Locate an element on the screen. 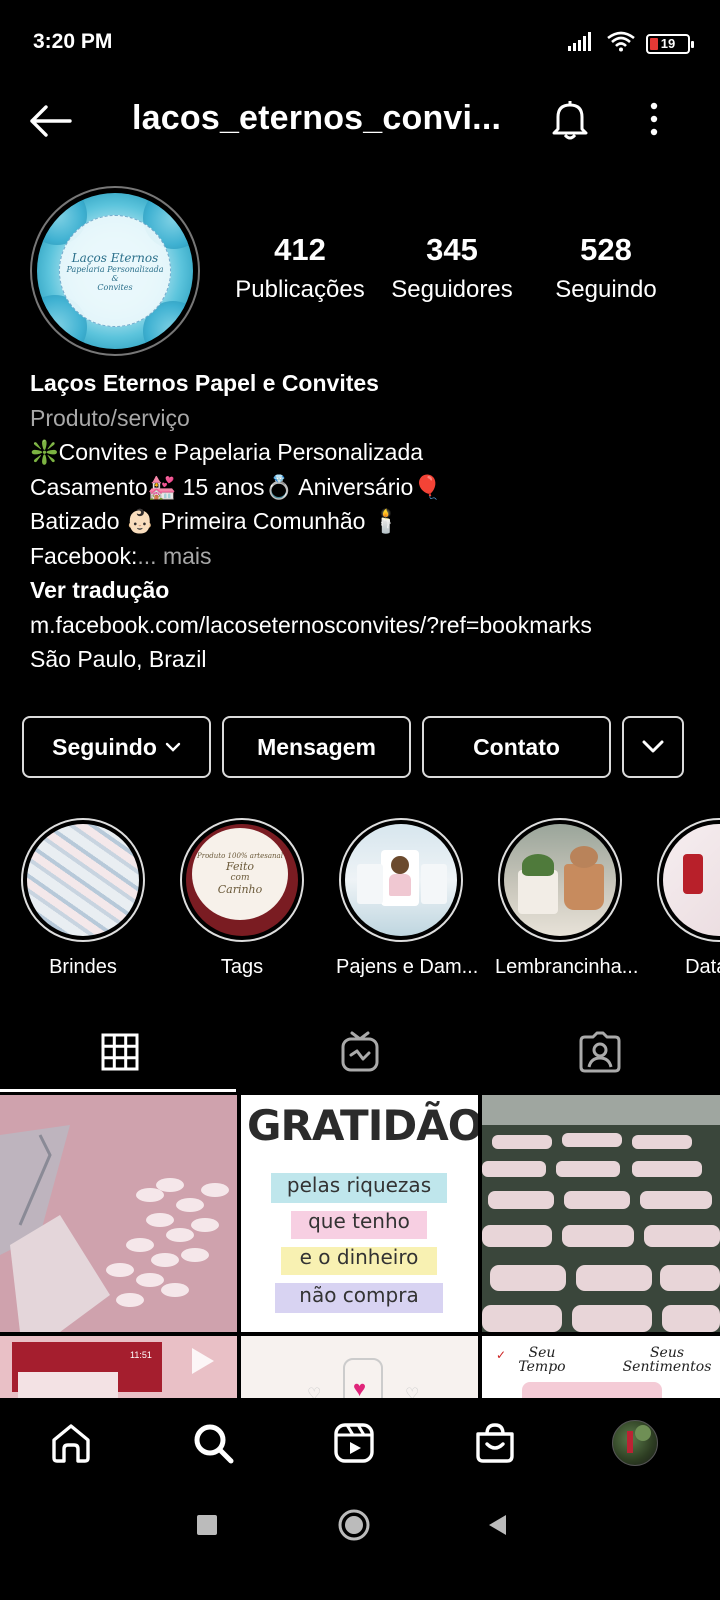 The width and height of the screenshot is (720, 1600). bell-icon is located at coordinates (570, 120).